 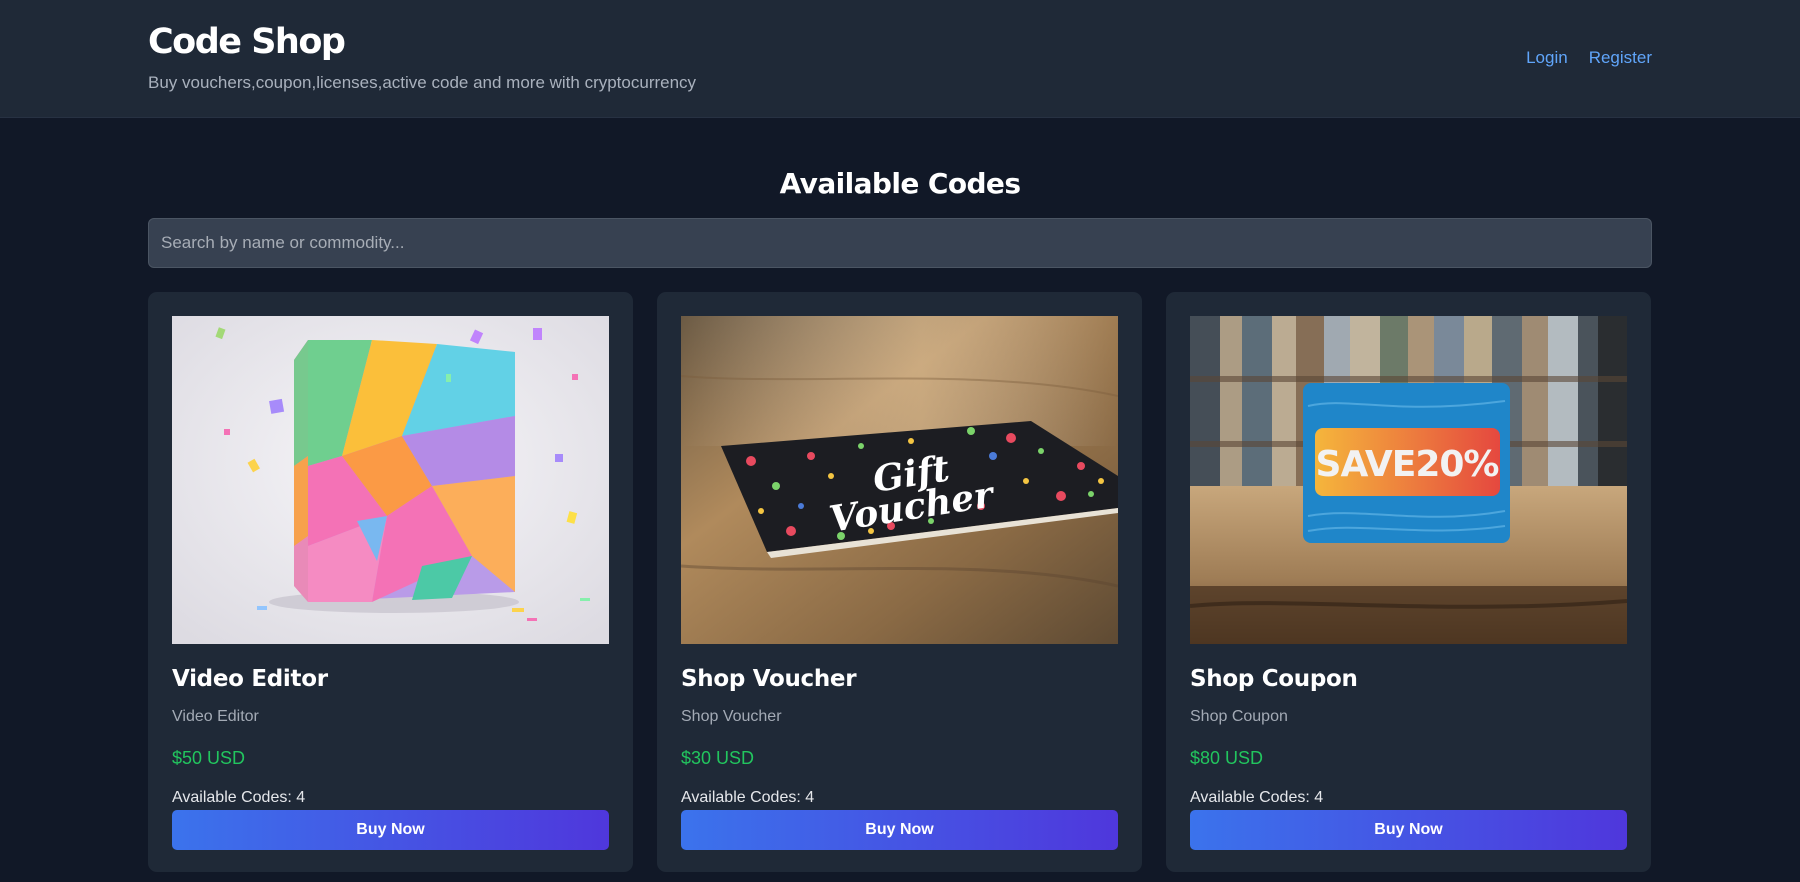 I want to click on coupon-card-image: SAVE20%, so click(x=1408, y=480).